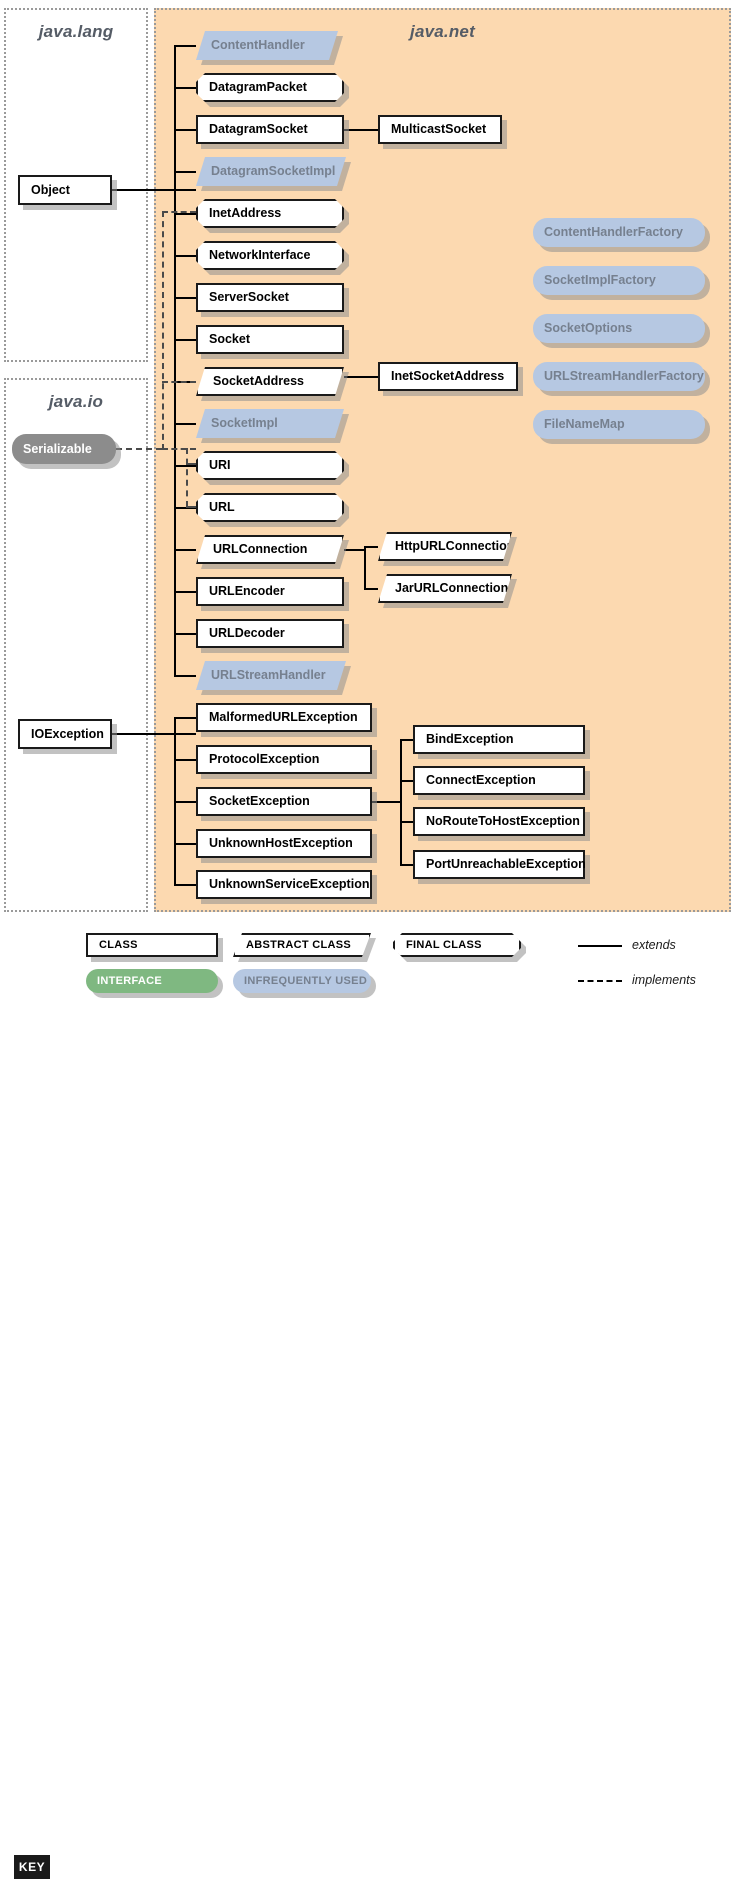  I want to click on class-node-object: Object, so click(65, 190).